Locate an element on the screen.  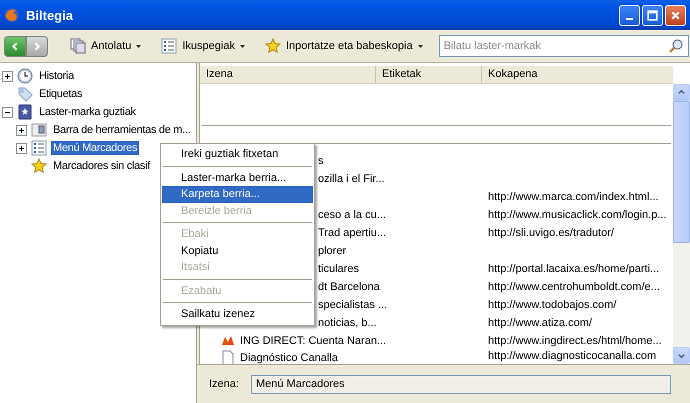
maximize-icon is located at coordinates (652, 15).